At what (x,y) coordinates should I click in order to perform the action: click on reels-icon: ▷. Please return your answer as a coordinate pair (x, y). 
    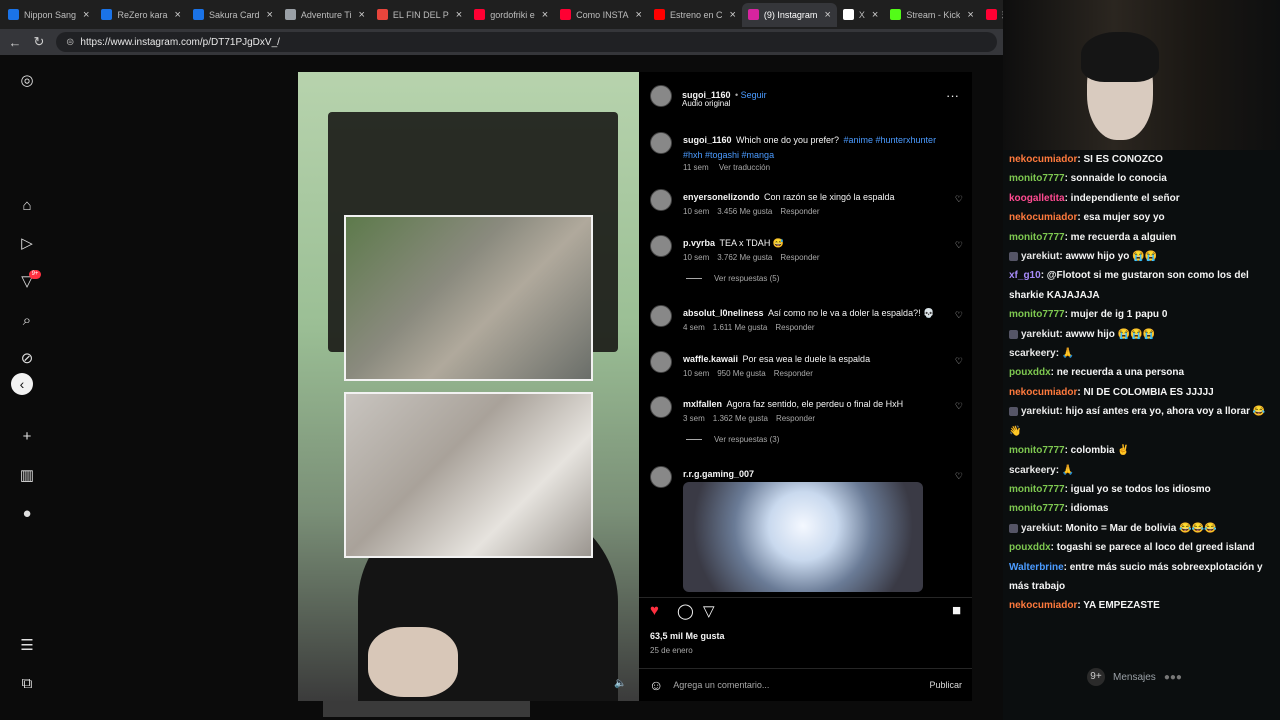
    Looking at the image, I should click on (27, 244).